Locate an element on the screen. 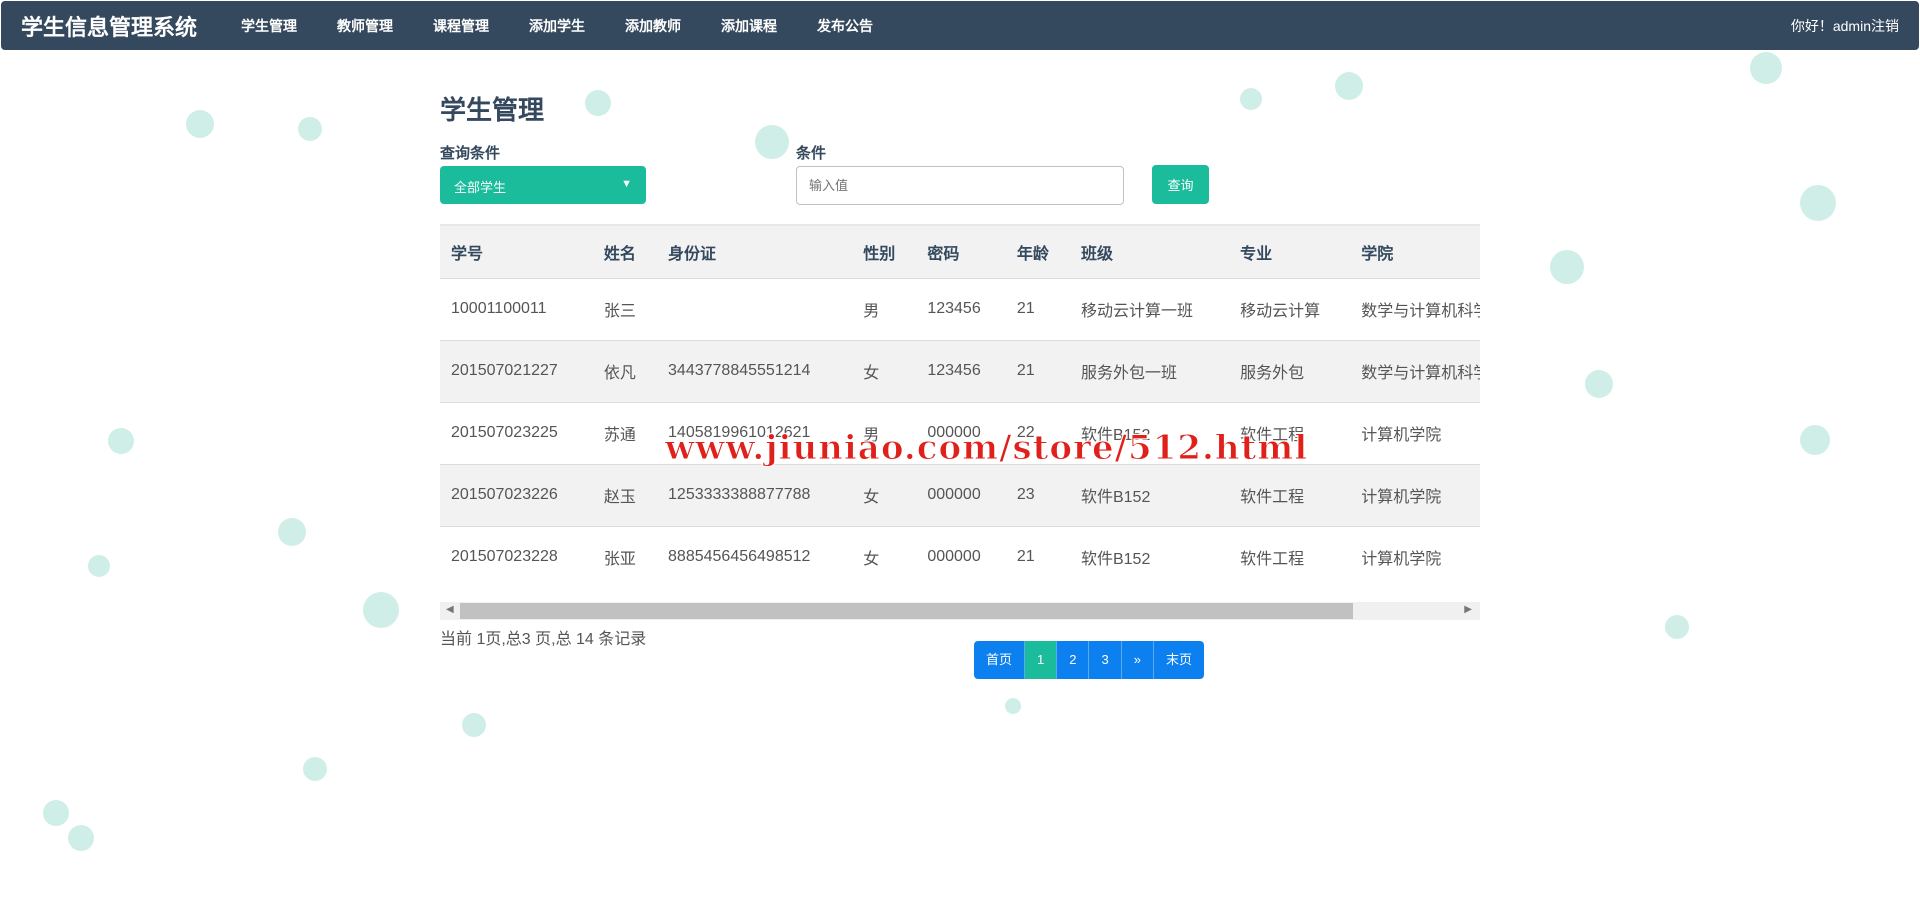 The width and height of the screenshot is (1920, 902). nav-add-course: 添加课程 is located at coordinates (749, 26).